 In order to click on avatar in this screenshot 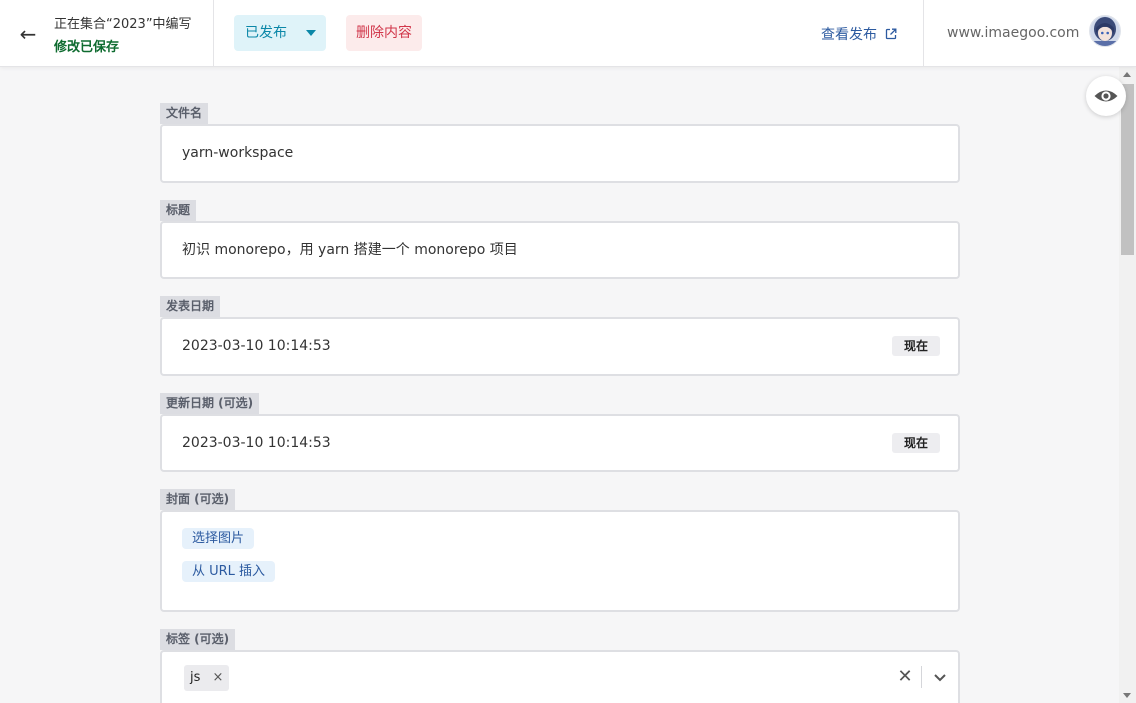, I will do `click(1105, 31)`.